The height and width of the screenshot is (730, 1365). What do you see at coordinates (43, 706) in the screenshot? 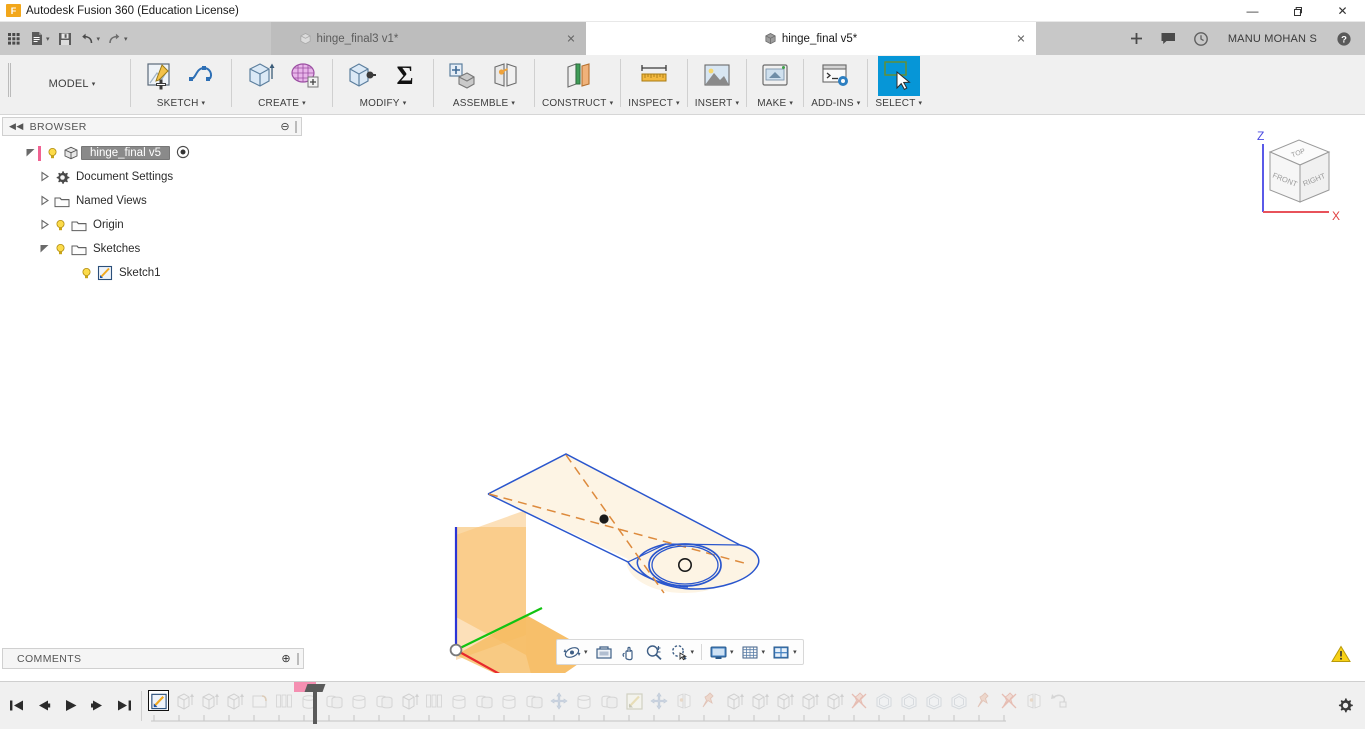
I see `step-back-button` at bounding box center [43, 706].